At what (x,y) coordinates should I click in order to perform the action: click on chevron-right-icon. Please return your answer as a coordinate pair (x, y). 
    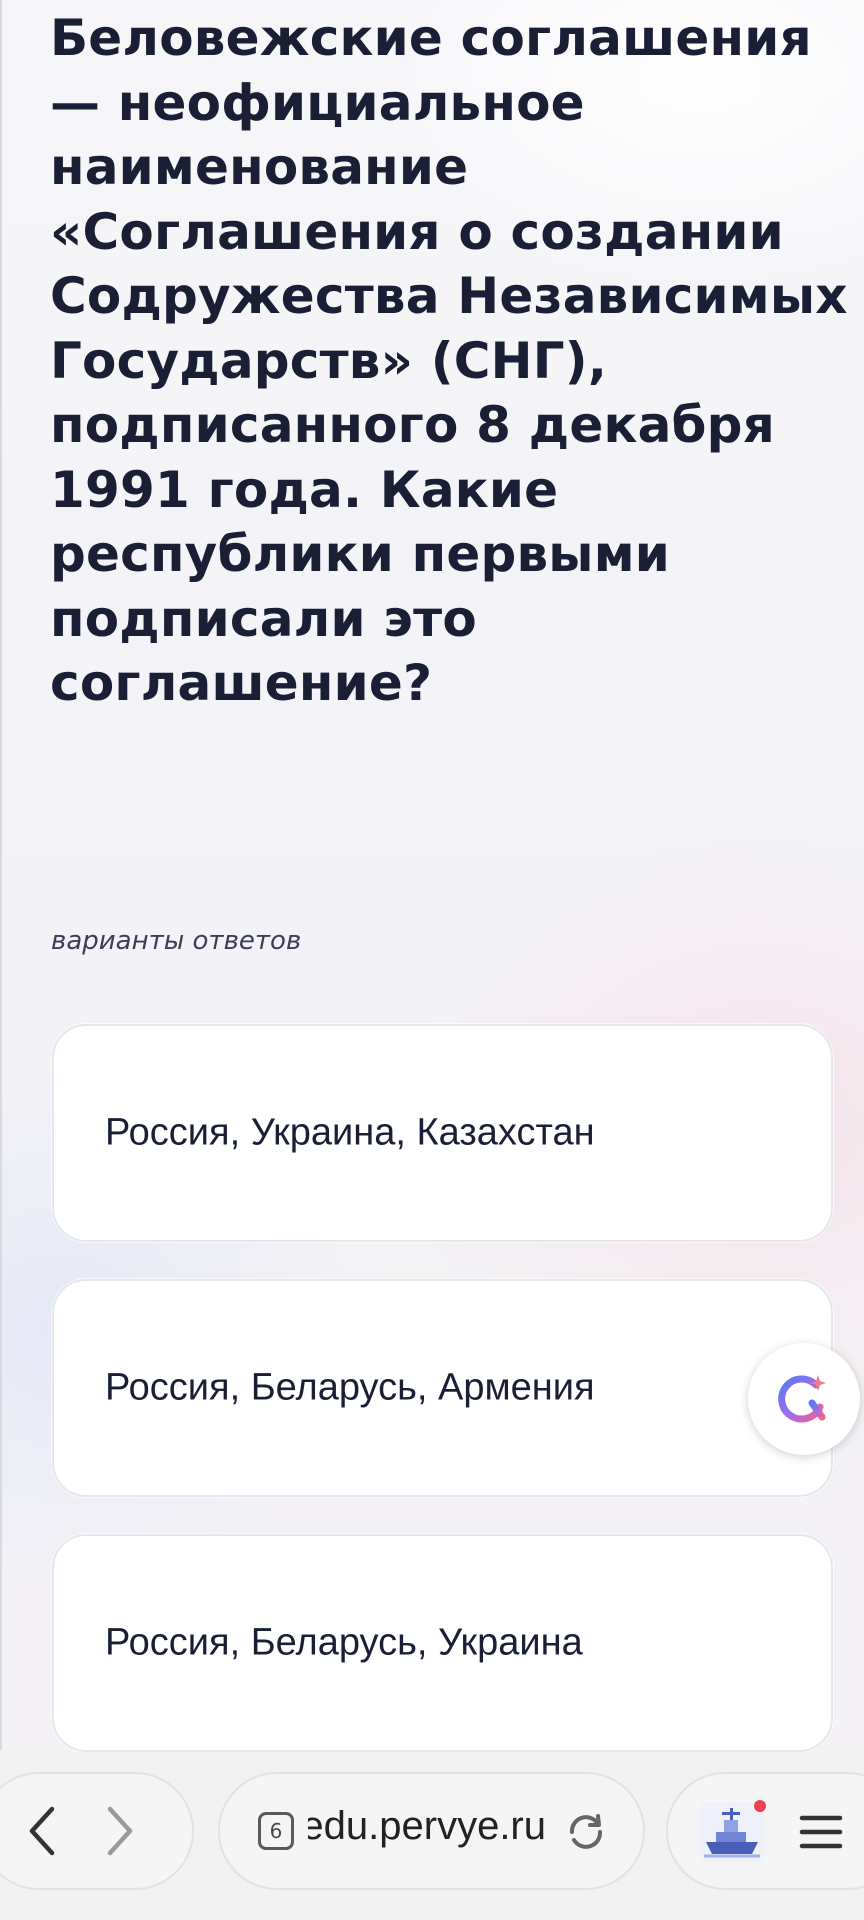
    Looking at the image, I should click on (120, 1831).